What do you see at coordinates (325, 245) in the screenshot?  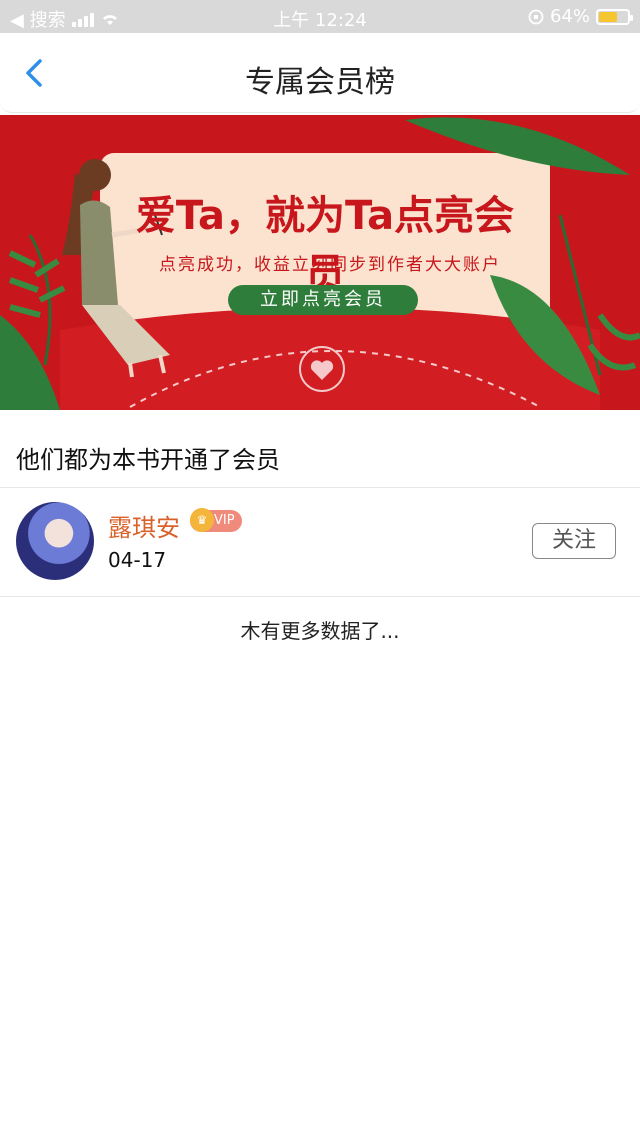 I see `banner-headline: 爱Ta，就为Ta点亮会员` at bounding box center [325, 245].